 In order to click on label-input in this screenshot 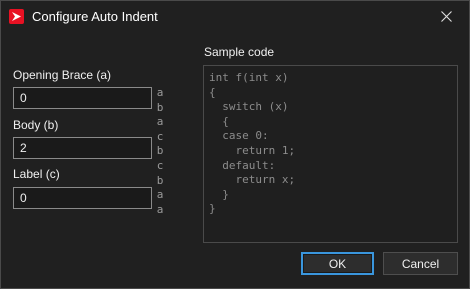, I will do `click(82, 198)`.